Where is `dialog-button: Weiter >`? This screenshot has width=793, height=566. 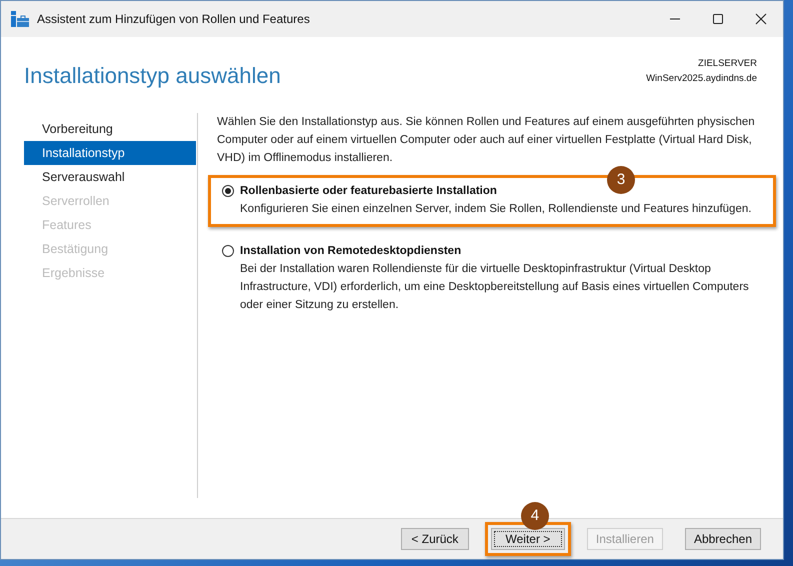 dialog-button: Weiter > is located at coordinates (527, 539).